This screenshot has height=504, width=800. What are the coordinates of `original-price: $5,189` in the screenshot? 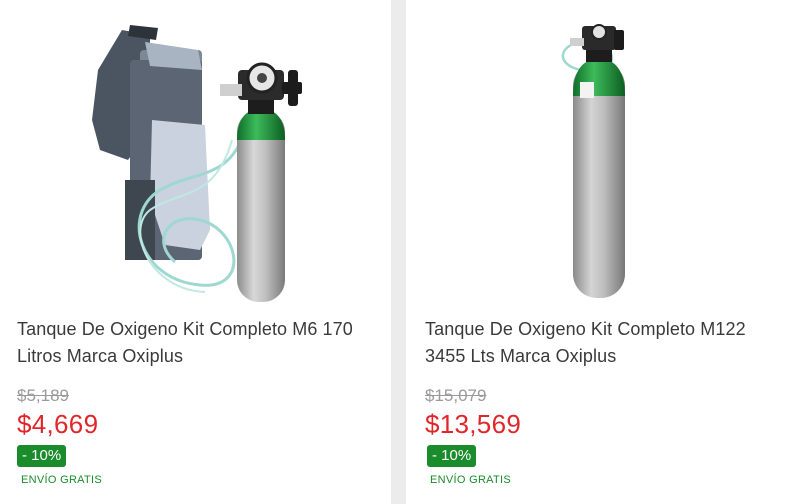 It's located at (43, 395).